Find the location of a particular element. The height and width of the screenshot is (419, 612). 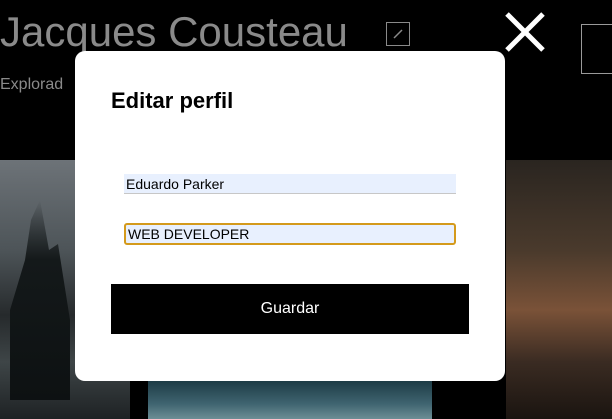

close-icon is located at coordinates (525, 32).